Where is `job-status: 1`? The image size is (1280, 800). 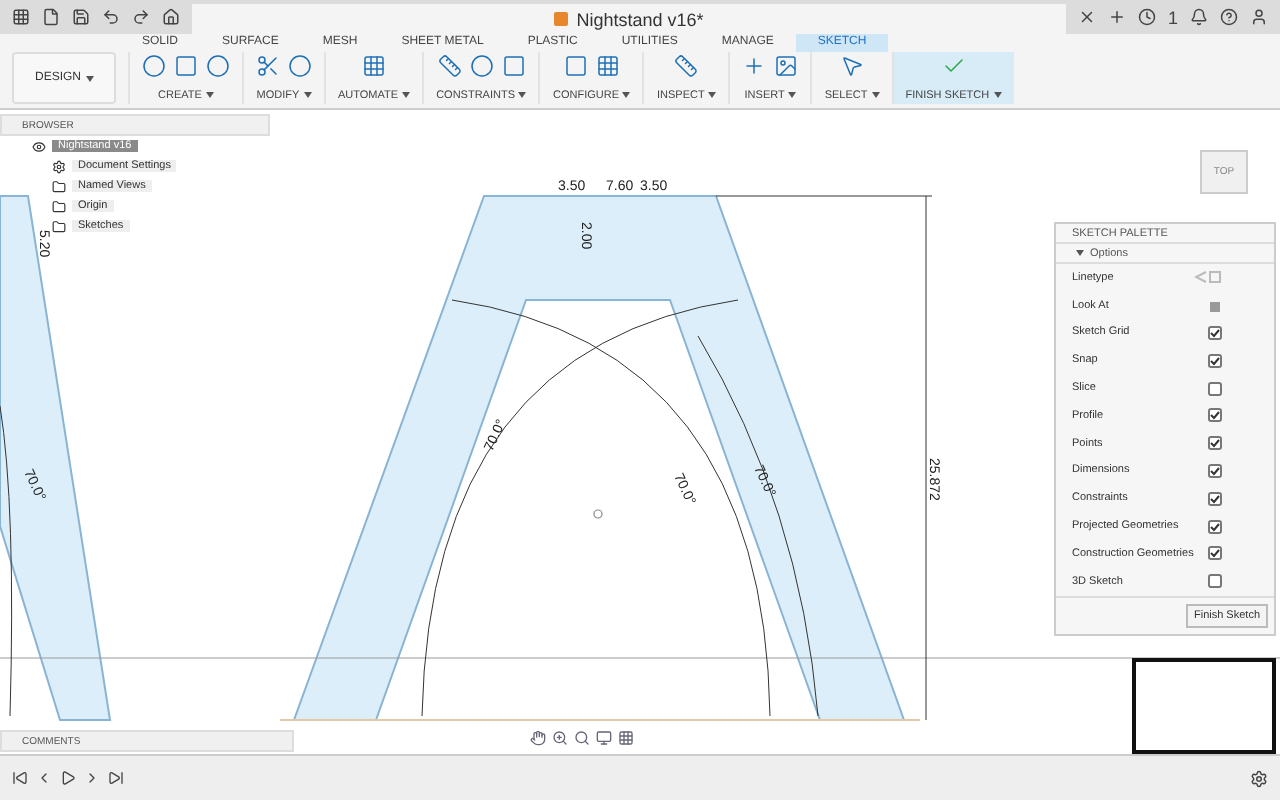
job-status: 1 is located at coordinates (1172, 17).